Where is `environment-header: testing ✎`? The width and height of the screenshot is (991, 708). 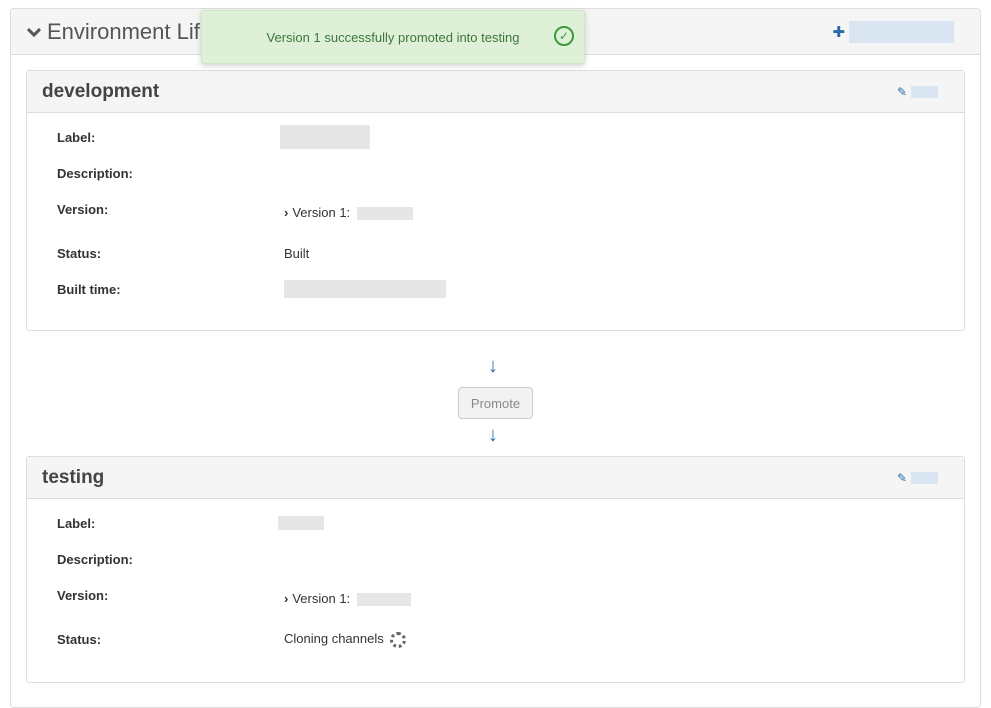
environment-header: testing ✎ is located at coordinates (495, 478).